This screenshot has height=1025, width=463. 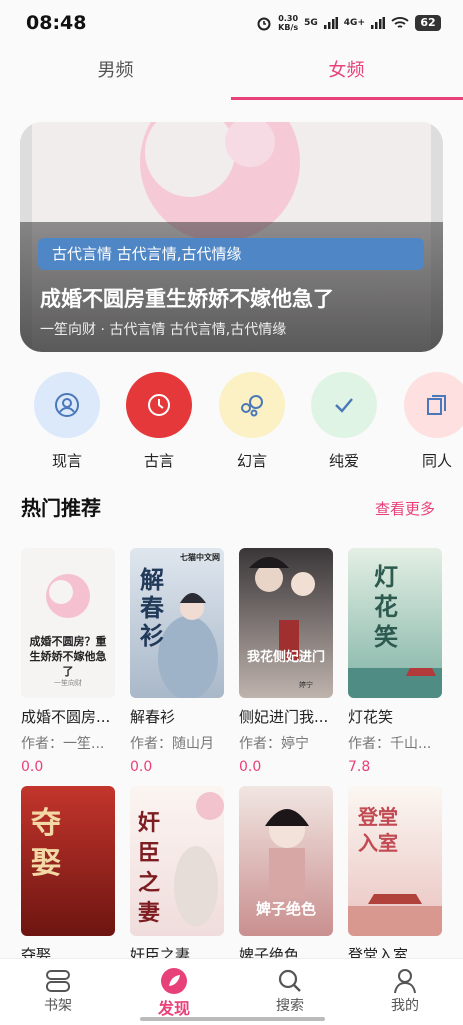 What do you see at coordinates (405, 508) in the screenshot?
I see `see-more-link: 查看更多` at bounding box center [405, 508].